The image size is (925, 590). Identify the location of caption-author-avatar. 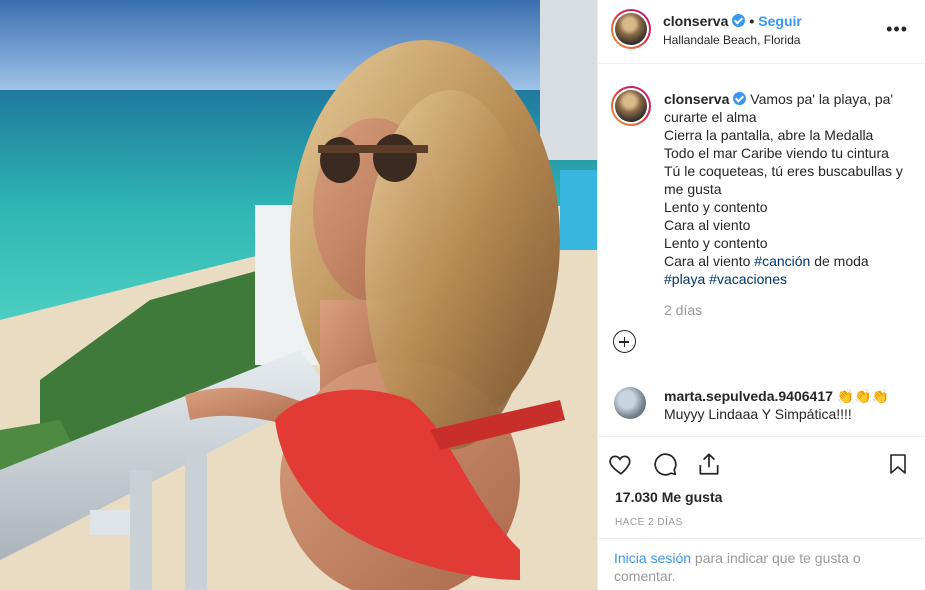
(631, 106).